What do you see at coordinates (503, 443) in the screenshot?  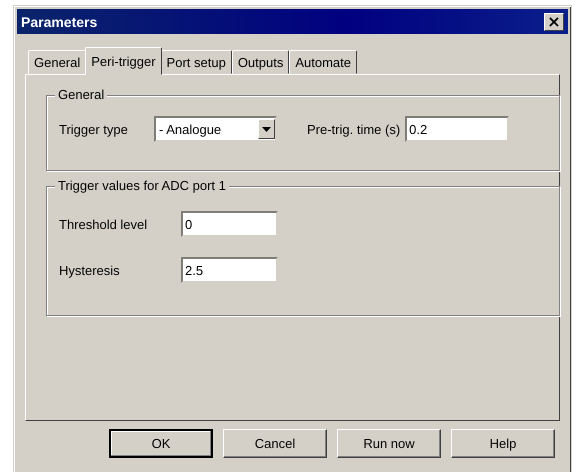 I see `dialog-button: Help` at bounding box center [503, 443].